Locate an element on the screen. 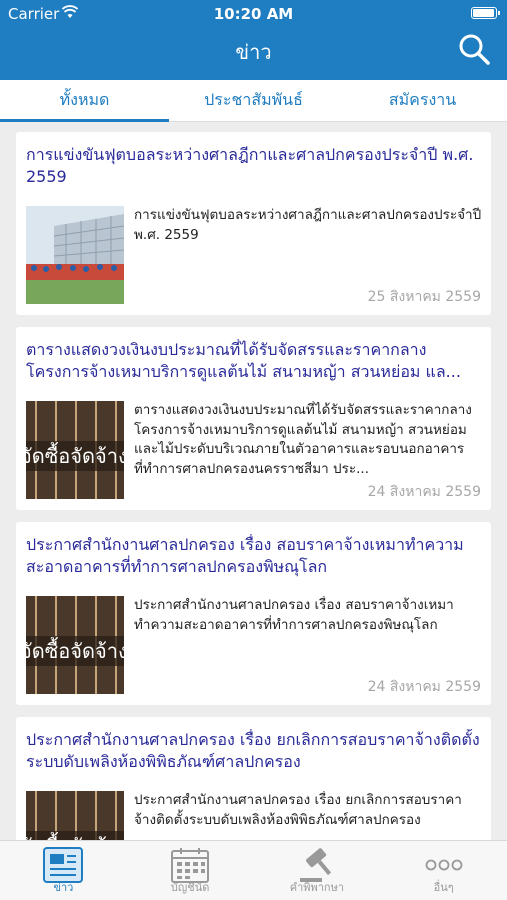 Image resolution: width=507 pixels, height=900 pixels. tabbar-judgments-label: คำพิพากษา is located at coordinates (317, 887).